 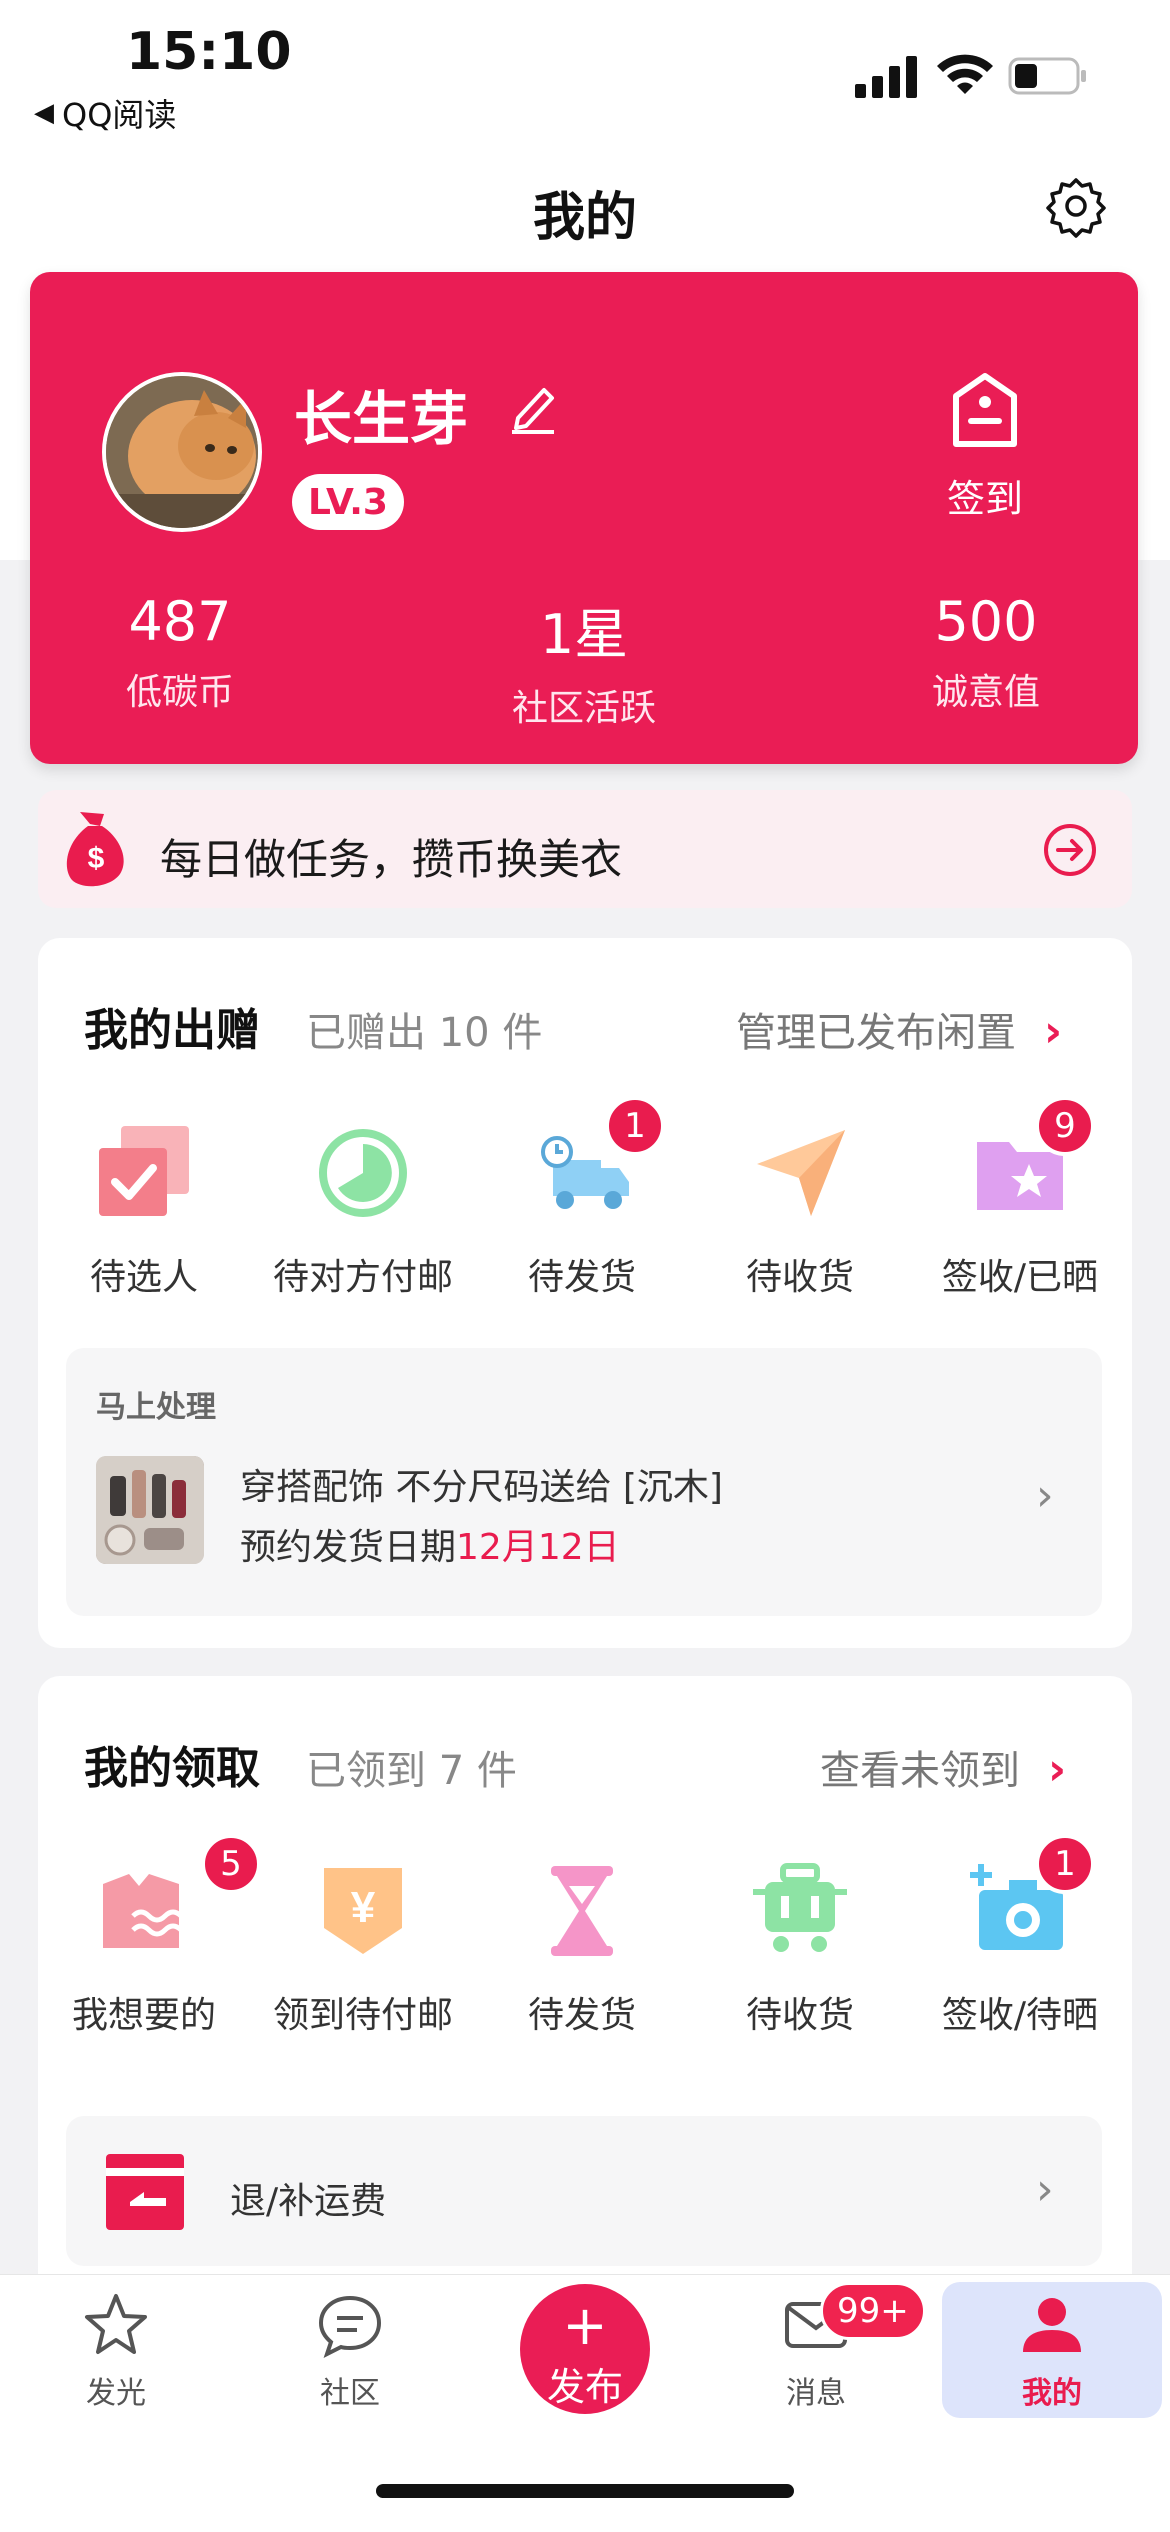 I want to click on receive-item-label: 领到待付邮, so click(x=362, y=2015).